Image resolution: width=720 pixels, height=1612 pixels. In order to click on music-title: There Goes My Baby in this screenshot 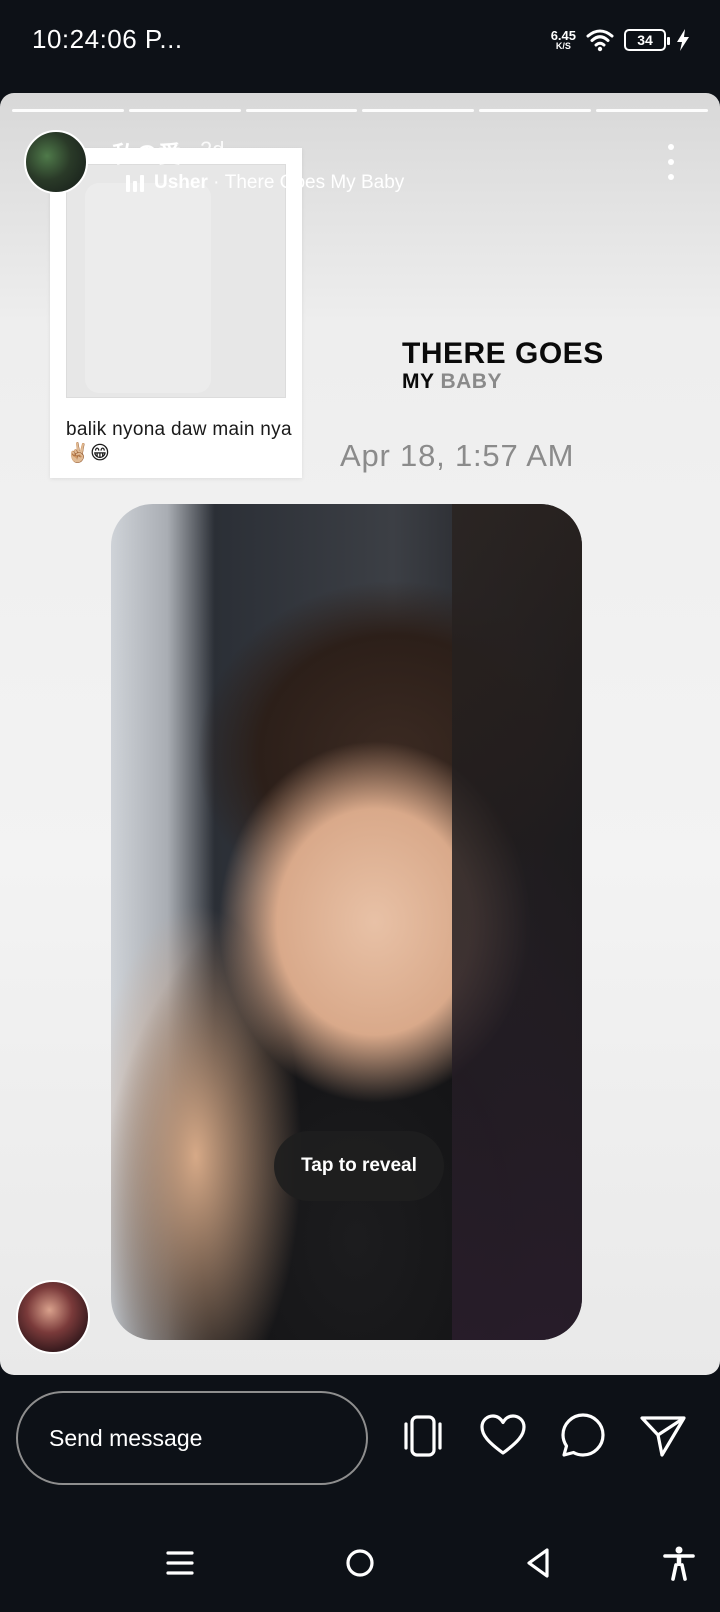, I will do `click(314, 182)`.